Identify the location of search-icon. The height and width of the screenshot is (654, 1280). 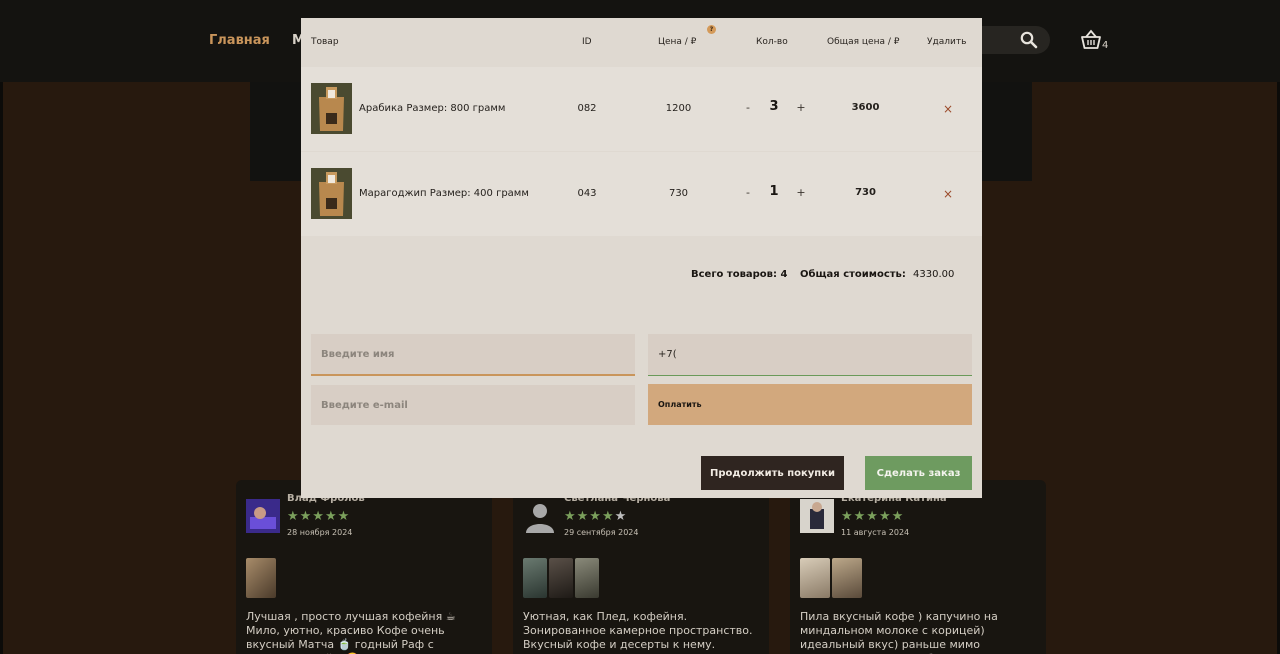
(1029, 40).